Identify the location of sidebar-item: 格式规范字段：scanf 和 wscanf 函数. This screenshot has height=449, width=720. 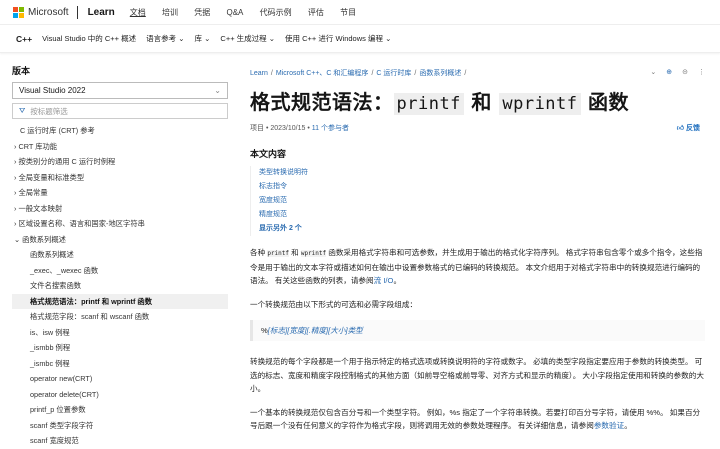
(120, 317).